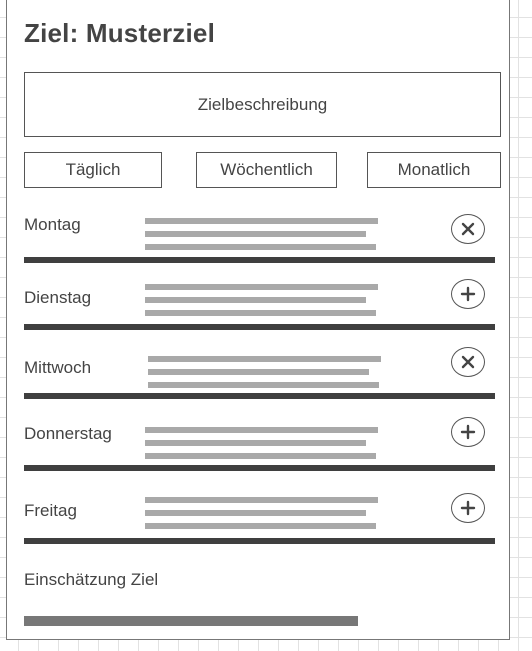 The image size is (532, 651). Describe the element at coordinates (91, 579) in the screenshot. I see `goal-rating-label: Einschätzung Ziel` at that location.